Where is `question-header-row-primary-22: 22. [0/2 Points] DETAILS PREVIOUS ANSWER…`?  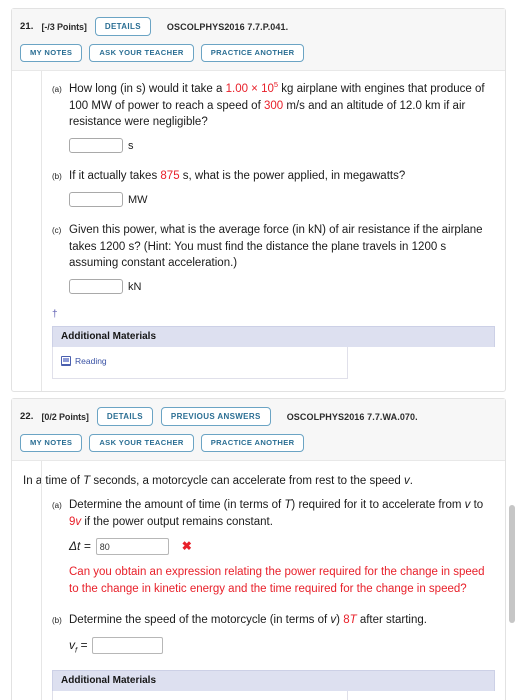
question-header-row-primary-22: 22. [0/2 Points] DETAILS PREVIOUS ANSWER… is located at coordinates (258, 416).